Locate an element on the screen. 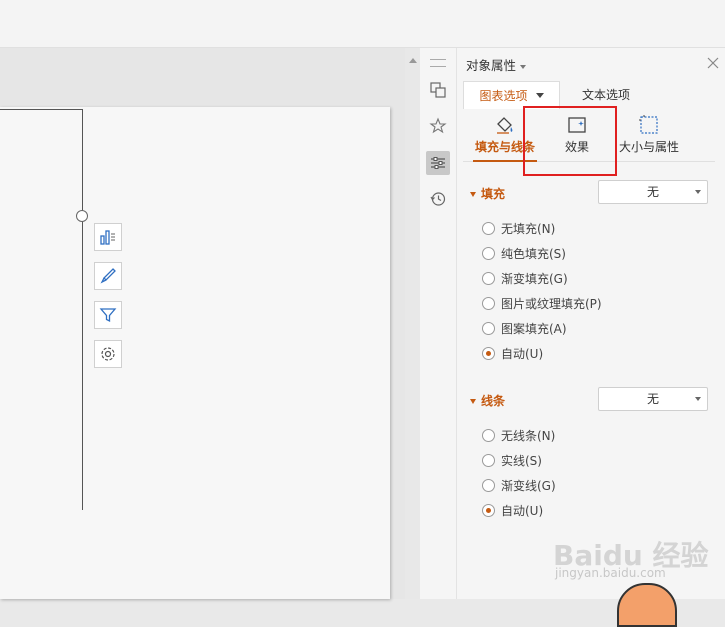 This screenshot has height=627, width=725. grip-icon is located at coordinates (438, 63).